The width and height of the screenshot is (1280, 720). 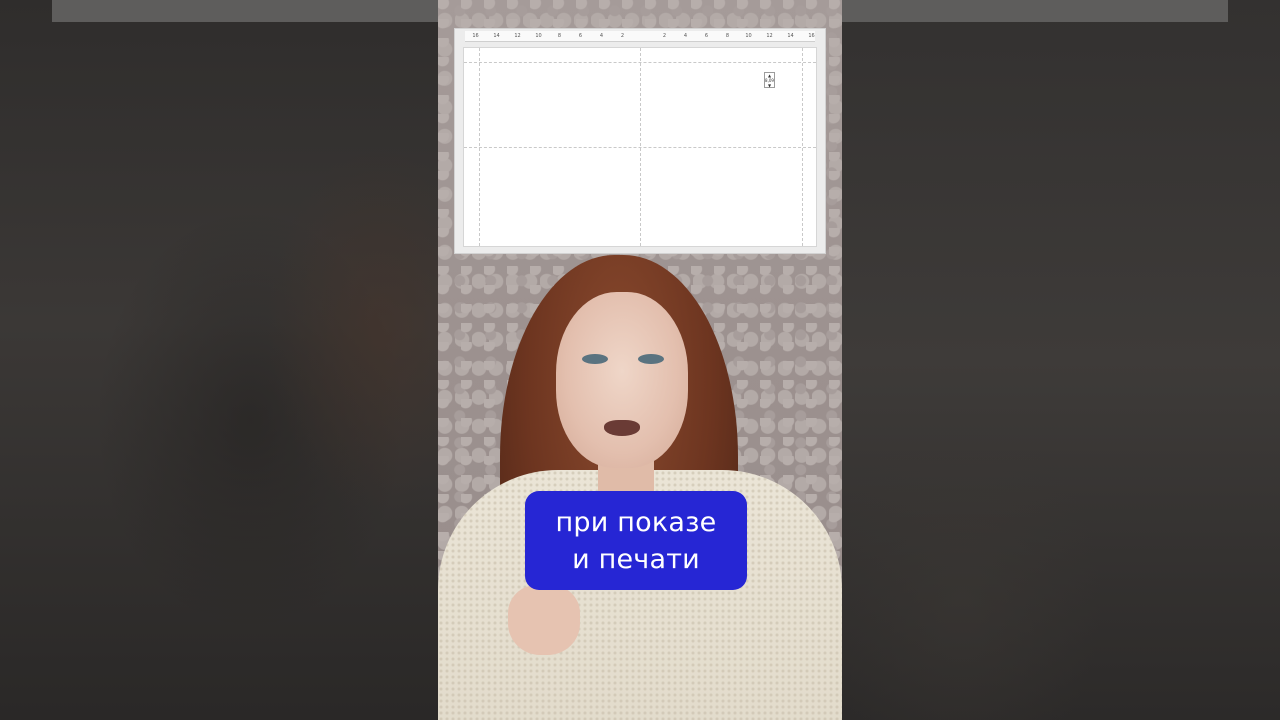 What do you see at coordinates (636, 540) in the screenshot?
I see `subtitle-caption: при показе и печати` at bounding box center [636, 540].